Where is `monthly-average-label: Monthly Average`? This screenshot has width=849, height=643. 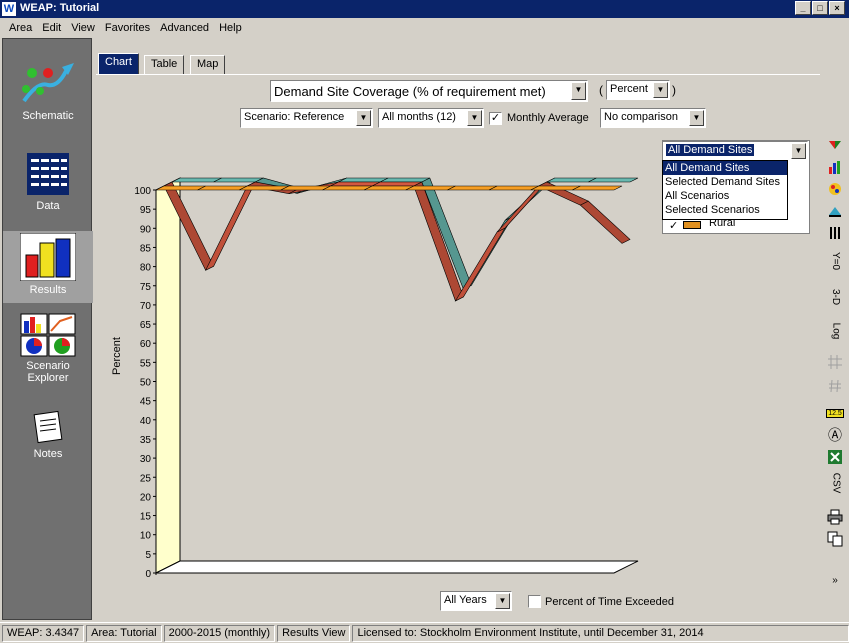 monthly-average-label: Monthly Average is located at coordinates (548, 118).